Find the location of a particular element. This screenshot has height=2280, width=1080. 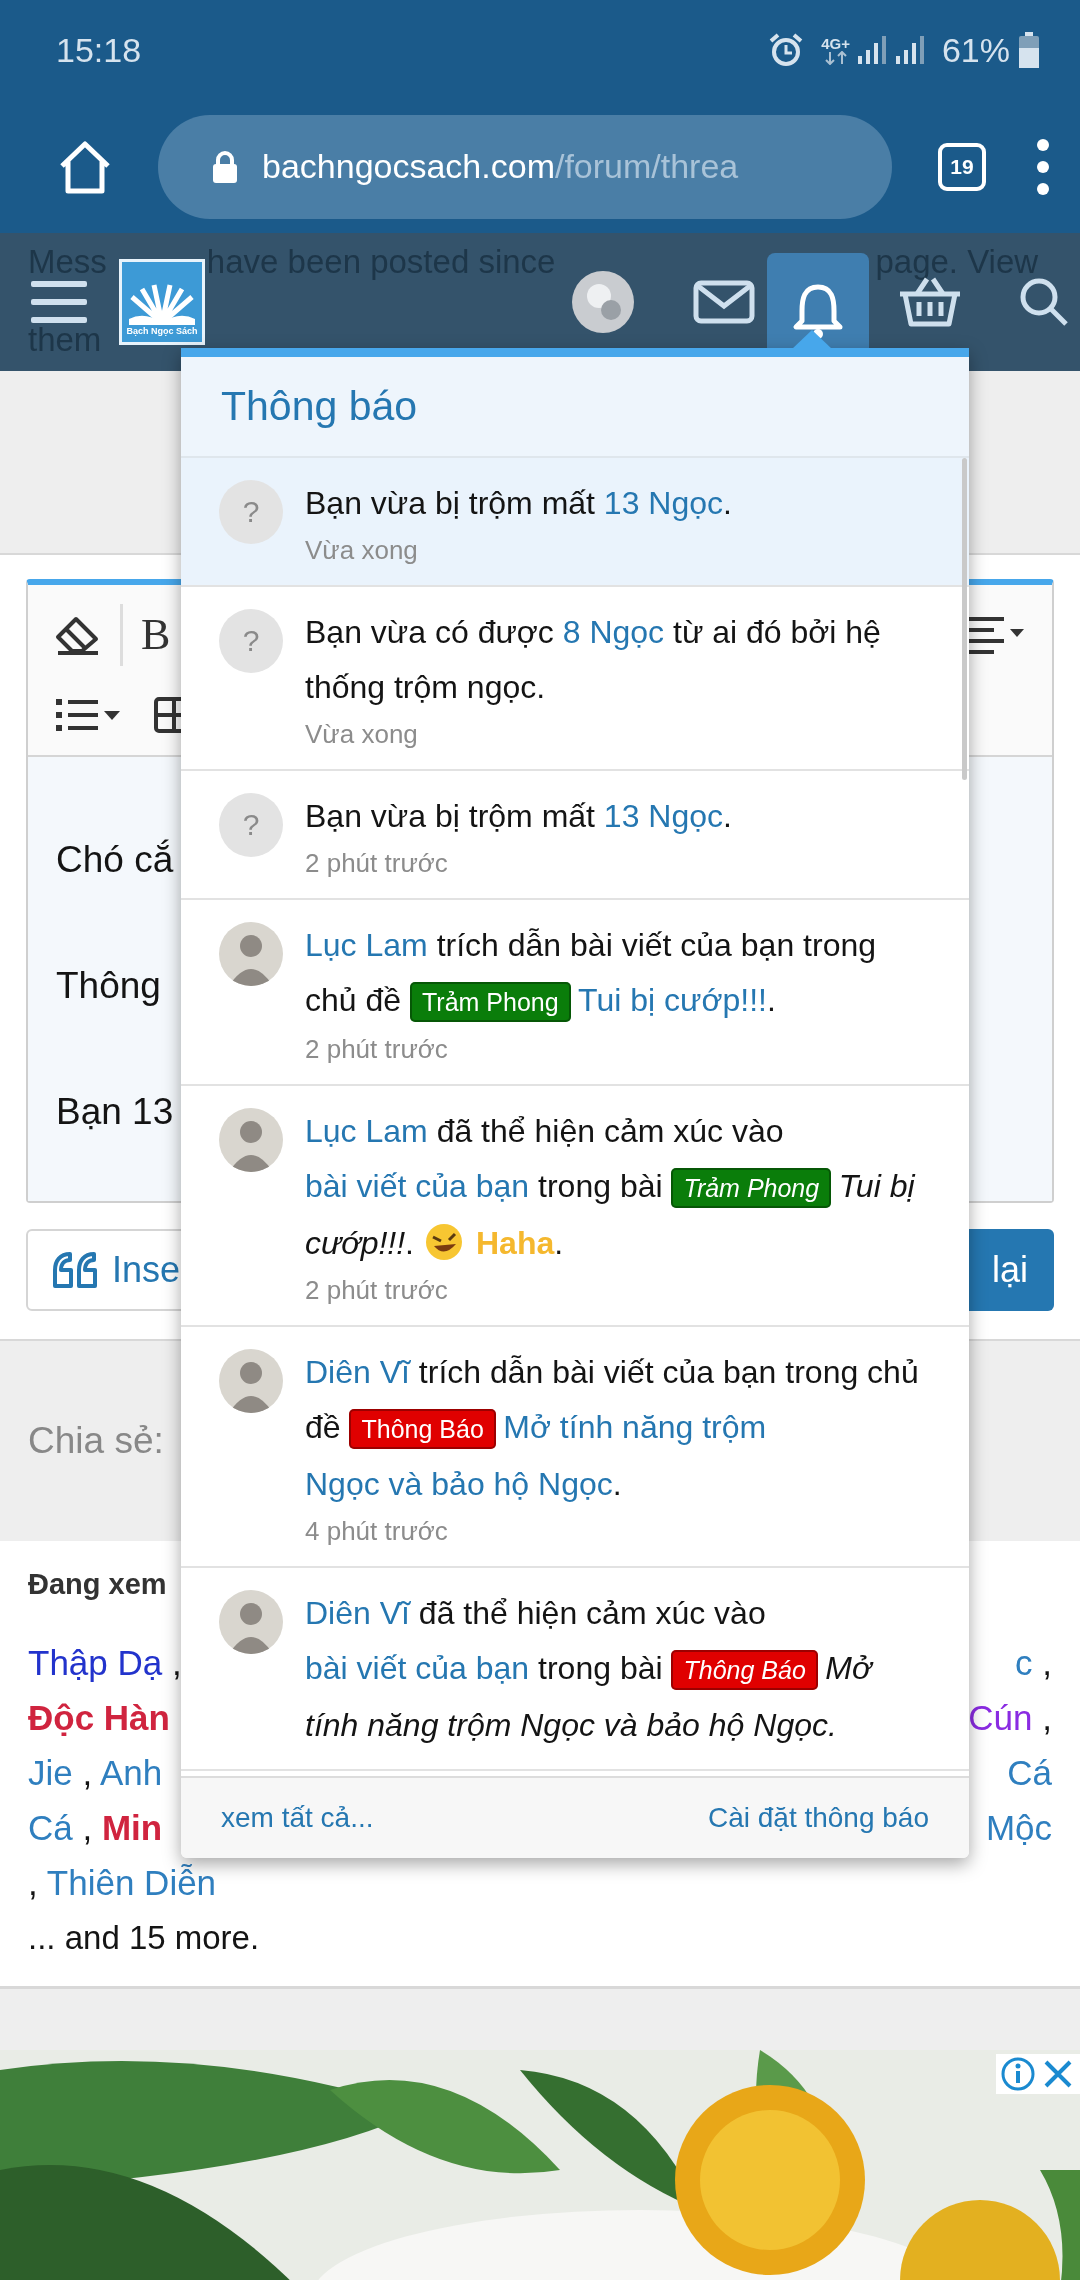

bell-icon is located at coordinates (818, 312).